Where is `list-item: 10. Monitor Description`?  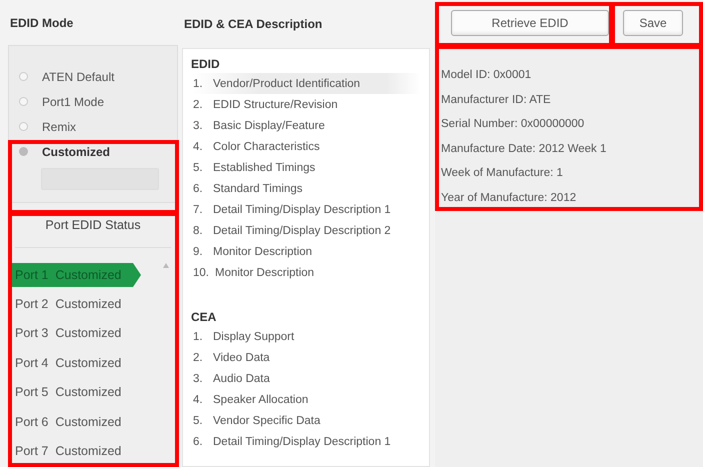 list-item: 10. Monitor Description is located at coordinates (306, 272).